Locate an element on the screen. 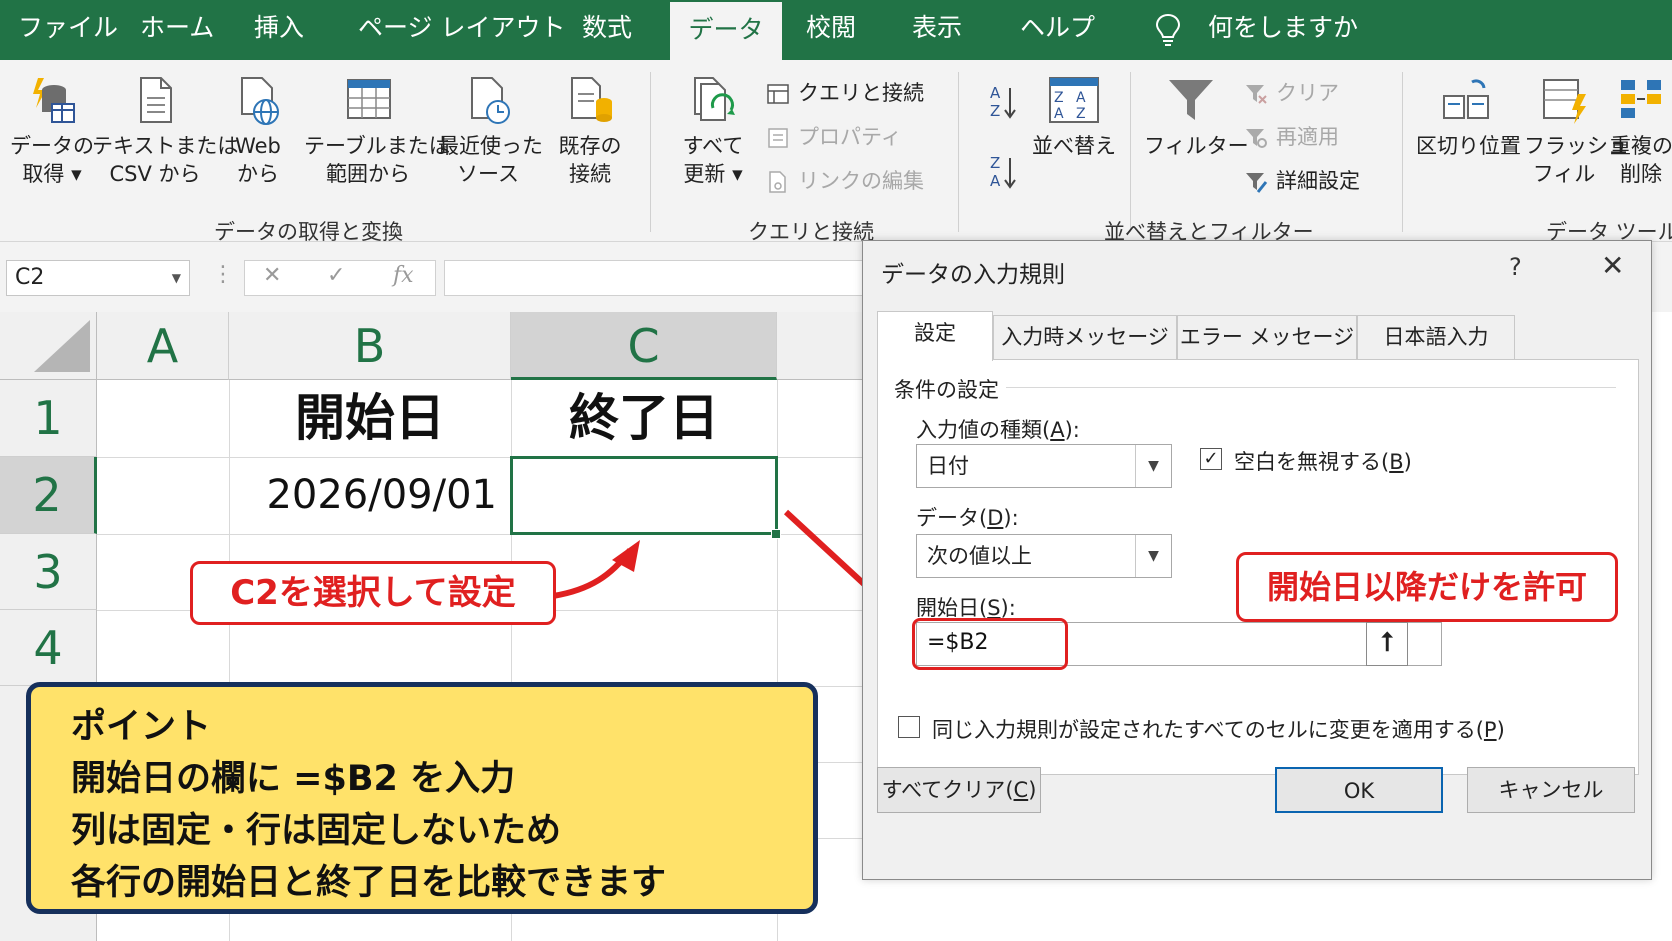 This screenshot has height=941, width=1672. callout-allow-after-start: 開始日以降だけを許可 is located at coordinates (1427, 587).